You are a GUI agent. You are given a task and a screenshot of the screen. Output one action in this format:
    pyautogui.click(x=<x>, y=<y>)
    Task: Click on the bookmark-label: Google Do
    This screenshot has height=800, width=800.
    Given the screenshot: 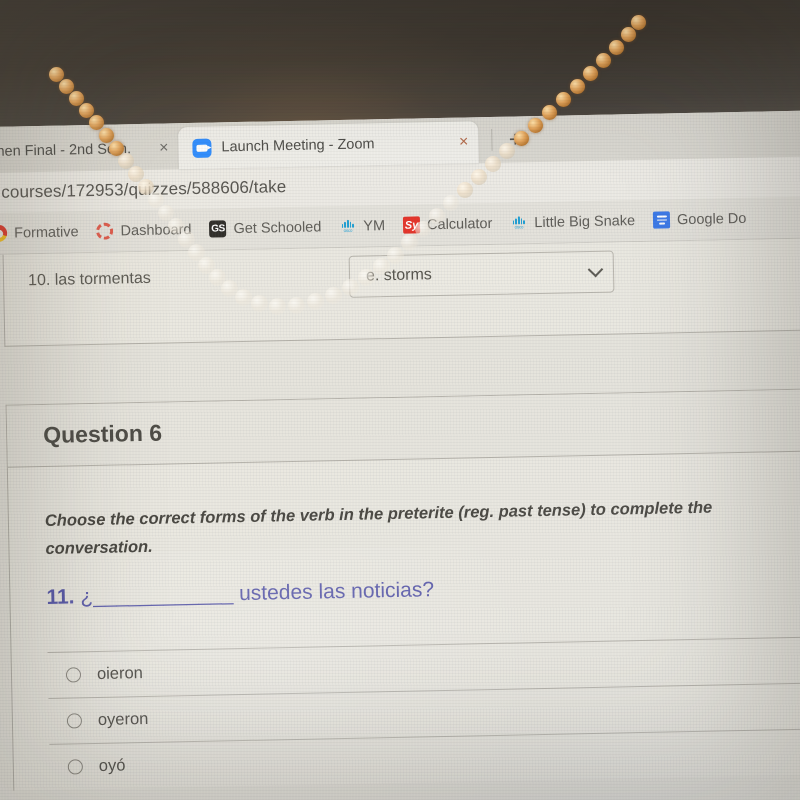 What is the action you would take?
    pyautogui.click(x=711, y=219)
    